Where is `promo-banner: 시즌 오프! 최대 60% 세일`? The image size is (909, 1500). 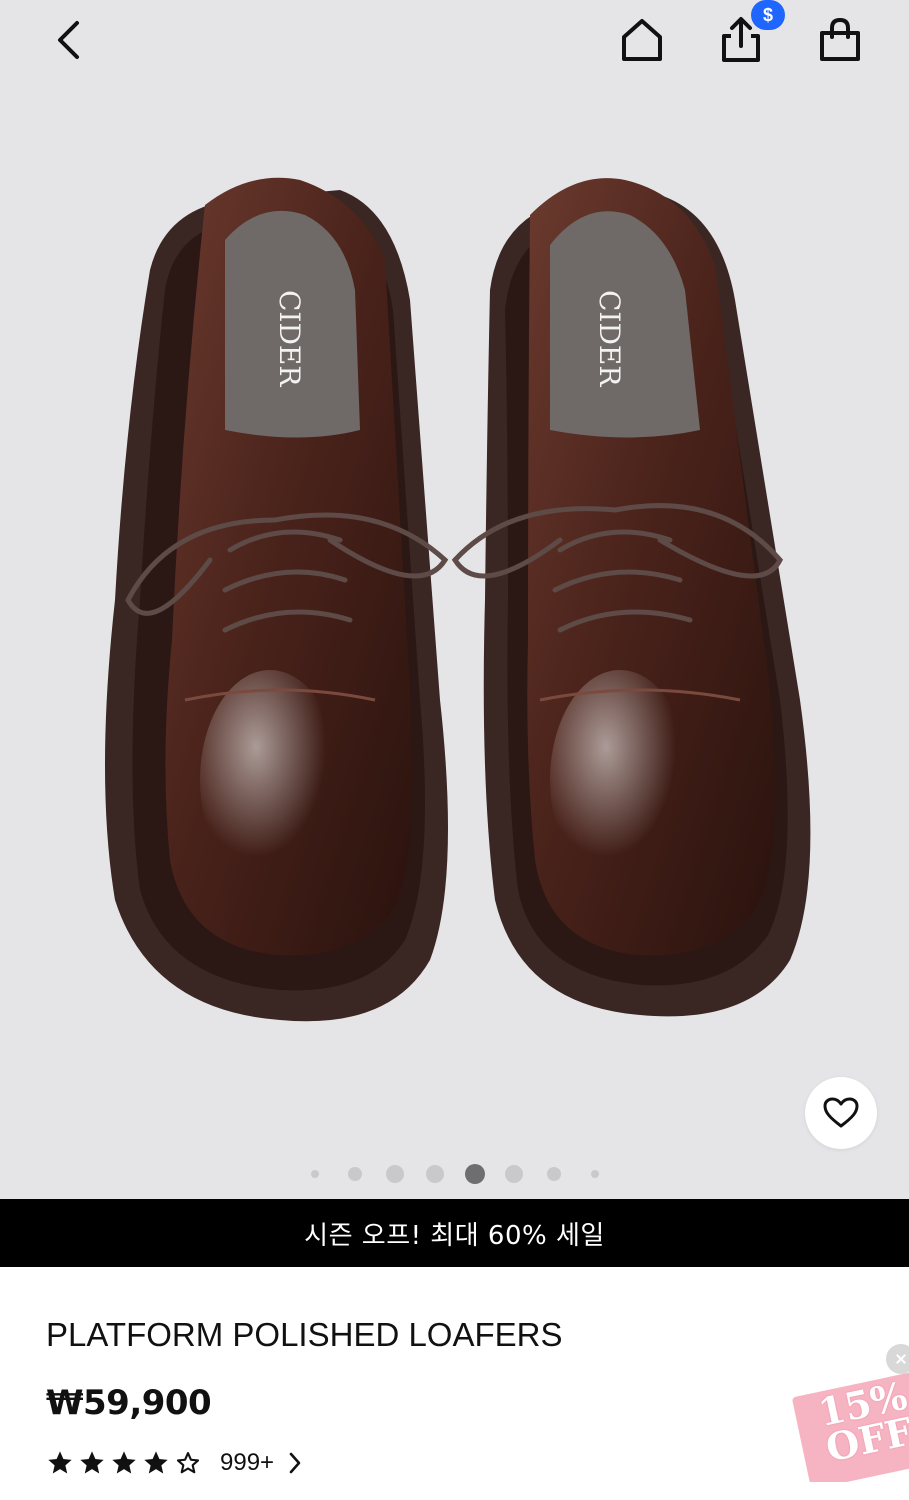
promo-banner: 시즌 오프! 최대 60% 세일 is located at coordinates (454, 1233).